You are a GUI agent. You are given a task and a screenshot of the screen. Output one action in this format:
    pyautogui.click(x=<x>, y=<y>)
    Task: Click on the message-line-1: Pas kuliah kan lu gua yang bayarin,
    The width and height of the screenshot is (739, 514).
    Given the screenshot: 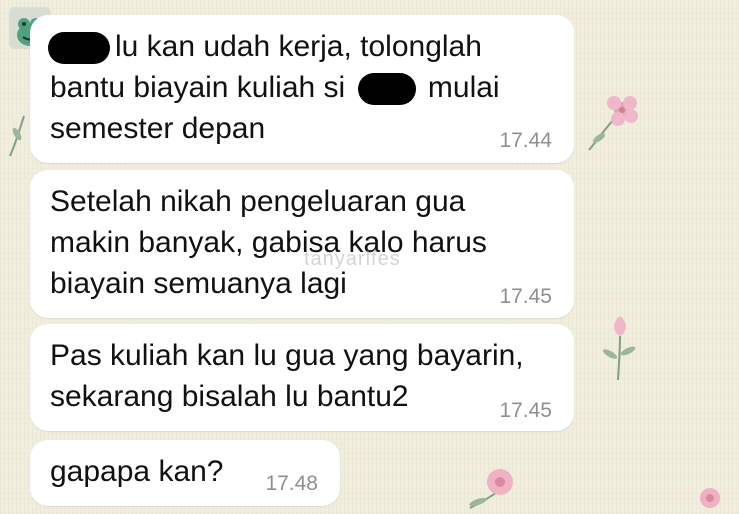 What is the action you would take?
    pyautogui.click(x=287, y=355)
    